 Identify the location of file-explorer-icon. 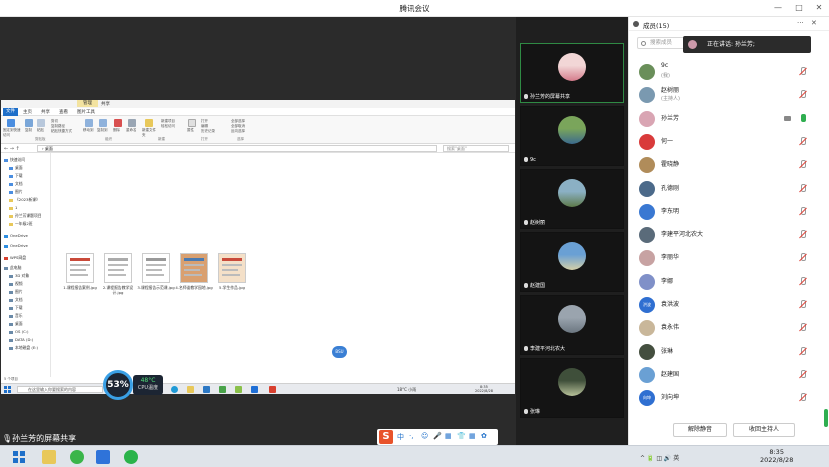
(49, 457).